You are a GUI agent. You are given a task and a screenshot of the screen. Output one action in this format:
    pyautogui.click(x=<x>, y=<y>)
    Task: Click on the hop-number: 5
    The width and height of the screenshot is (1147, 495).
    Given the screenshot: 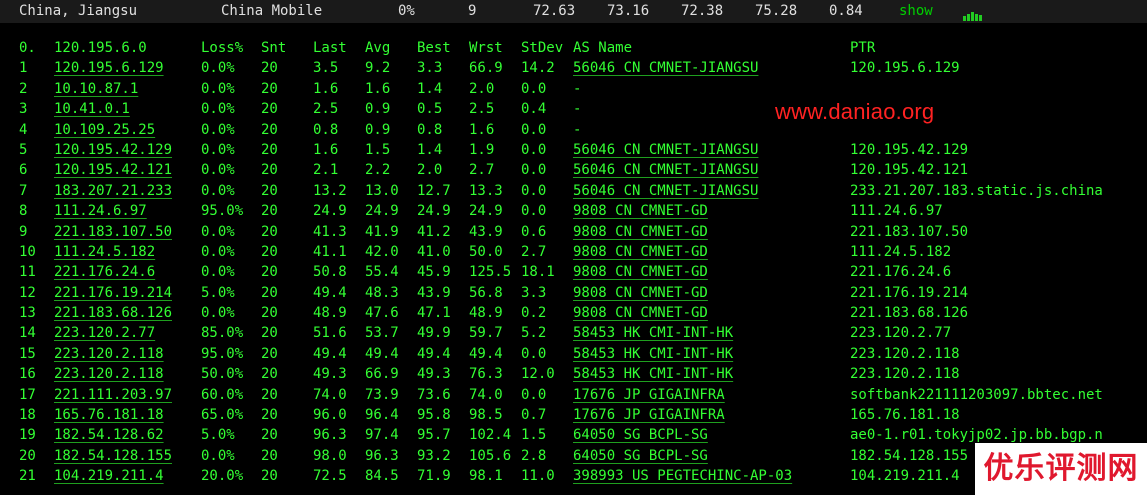 What is the action you would take?
    pyautogui.click(x=23, y=149)
    